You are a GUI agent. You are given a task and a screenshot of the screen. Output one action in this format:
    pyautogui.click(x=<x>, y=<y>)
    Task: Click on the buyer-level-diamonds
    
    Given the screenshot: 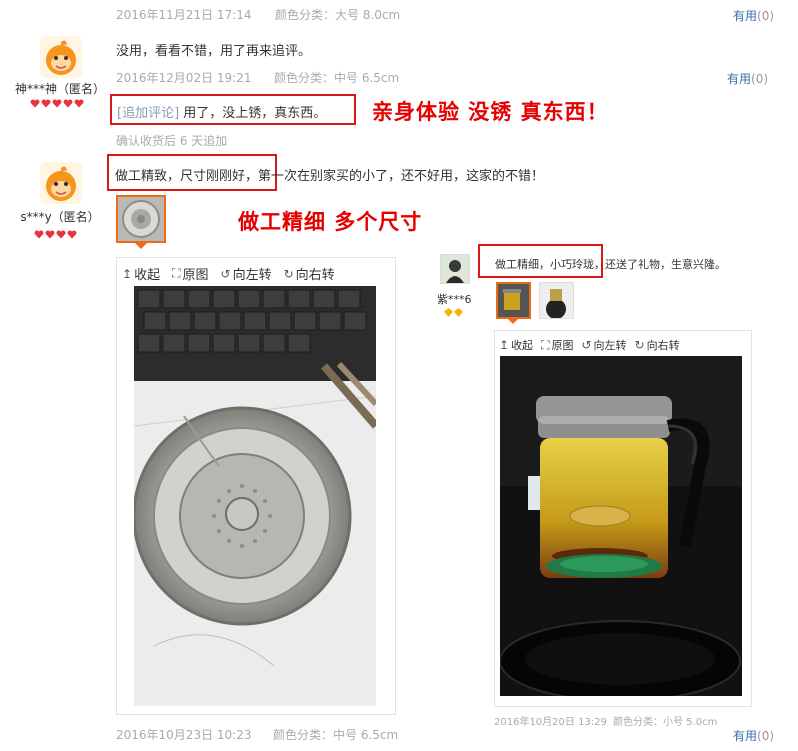 What is the action you would take?
    pyautogui.click(x=453, y=312)
    